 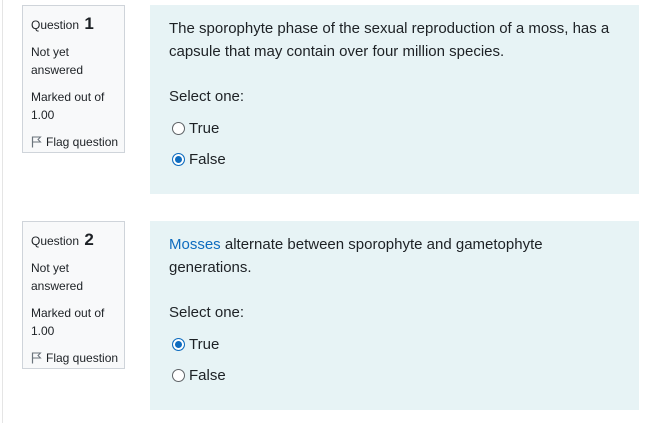 What do you see at coordinates (2, 211) in the screenshot?
I see `page-left-border` at bounding box center [2, 211].